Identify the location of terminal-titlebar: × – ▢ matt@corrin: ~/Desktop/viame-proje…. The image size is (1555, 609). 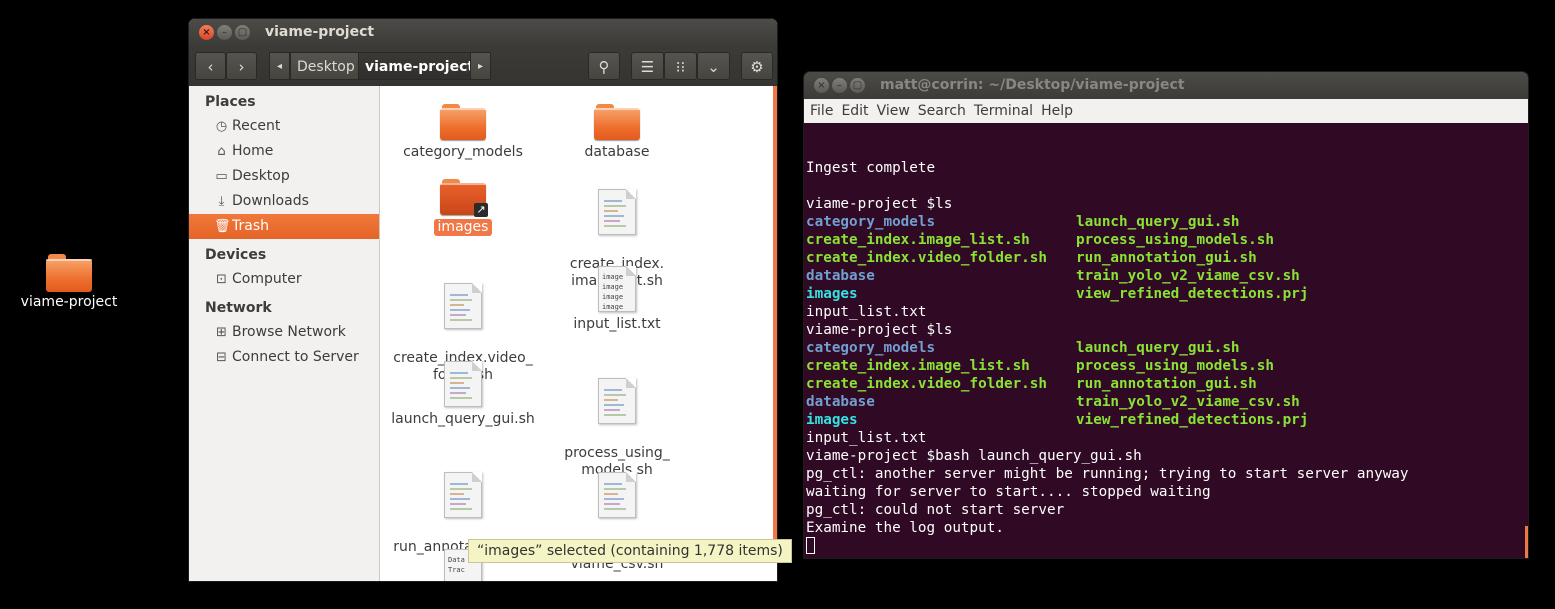
(1166, 85).